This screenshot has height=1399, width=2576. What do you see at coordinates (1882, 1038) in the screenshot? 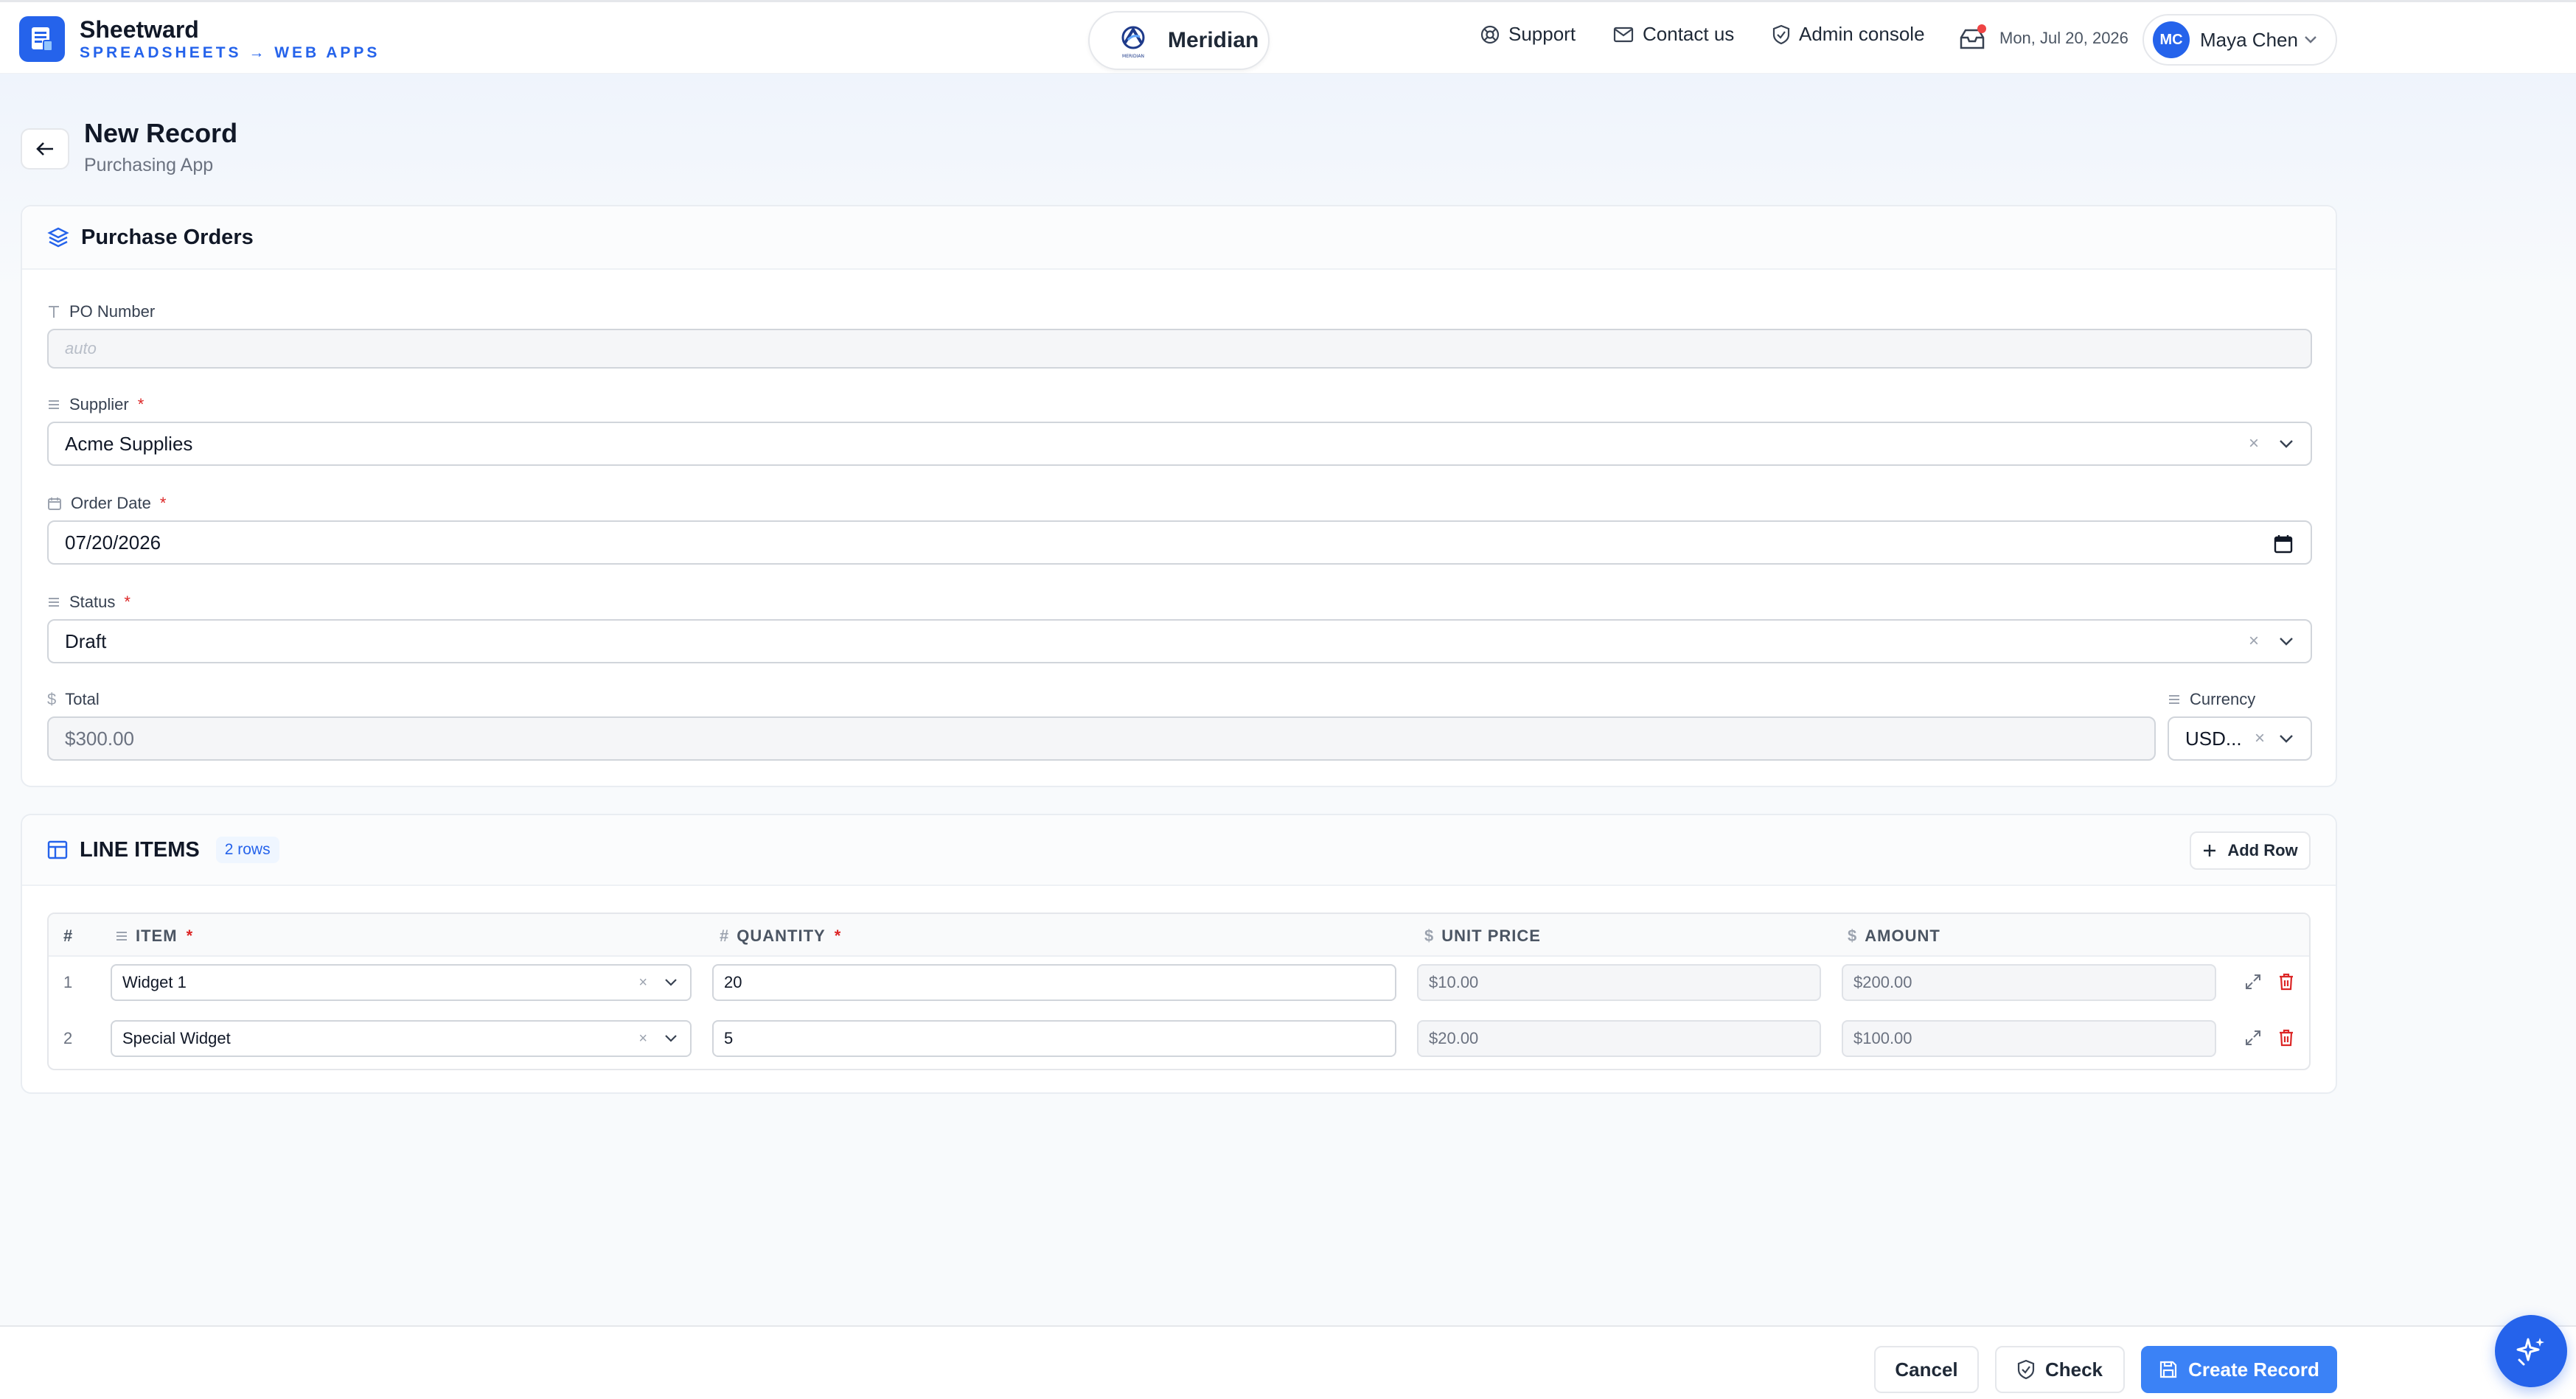
I see `amount-value: $100.00` at bounding box center [1882, 1038].